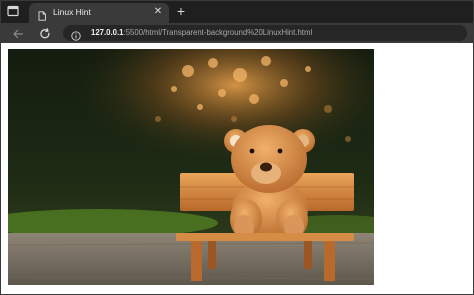  Describe the element at coordinates (42, 14) in the screenshot. I see `page-icon` at that location.